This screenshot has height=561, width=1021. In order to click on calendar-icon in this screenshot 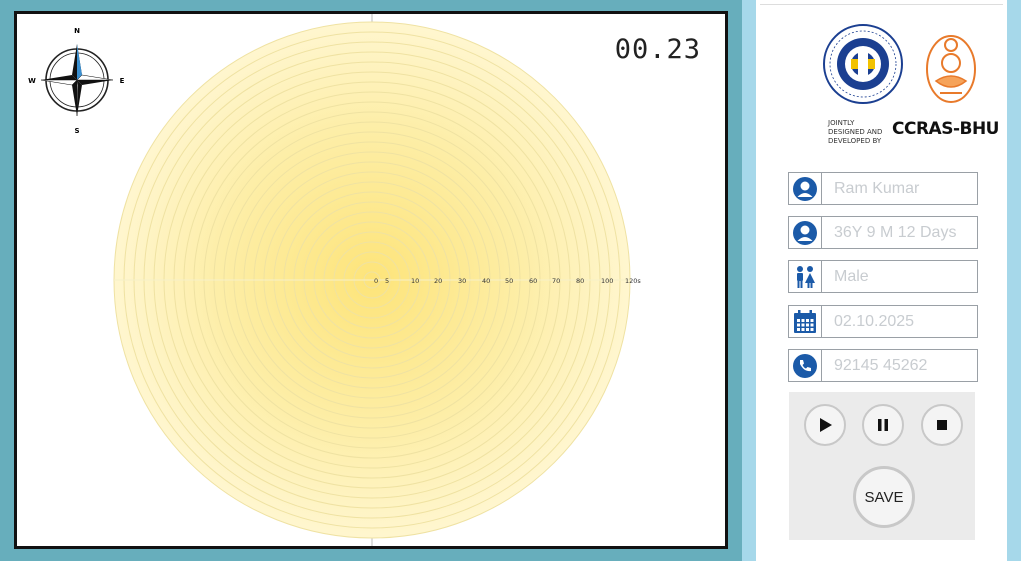, I will do `click(805, 321)`.